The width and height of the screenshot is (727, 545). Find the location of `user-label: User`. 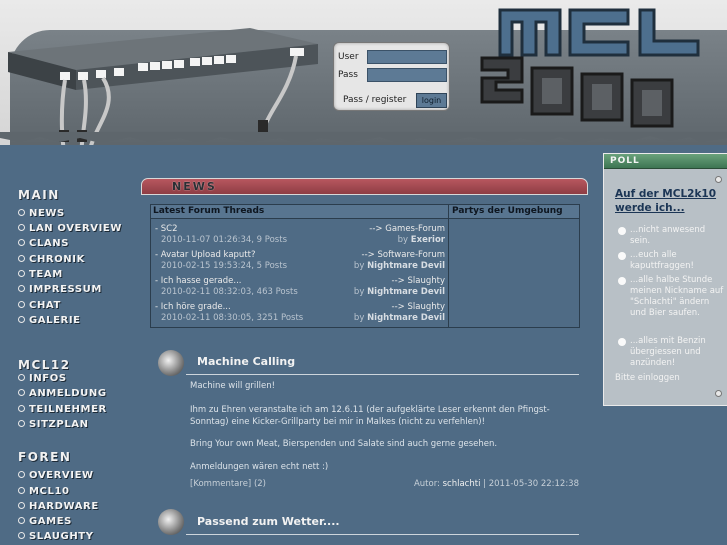

user-label: User is located at coordinates (348, 57).